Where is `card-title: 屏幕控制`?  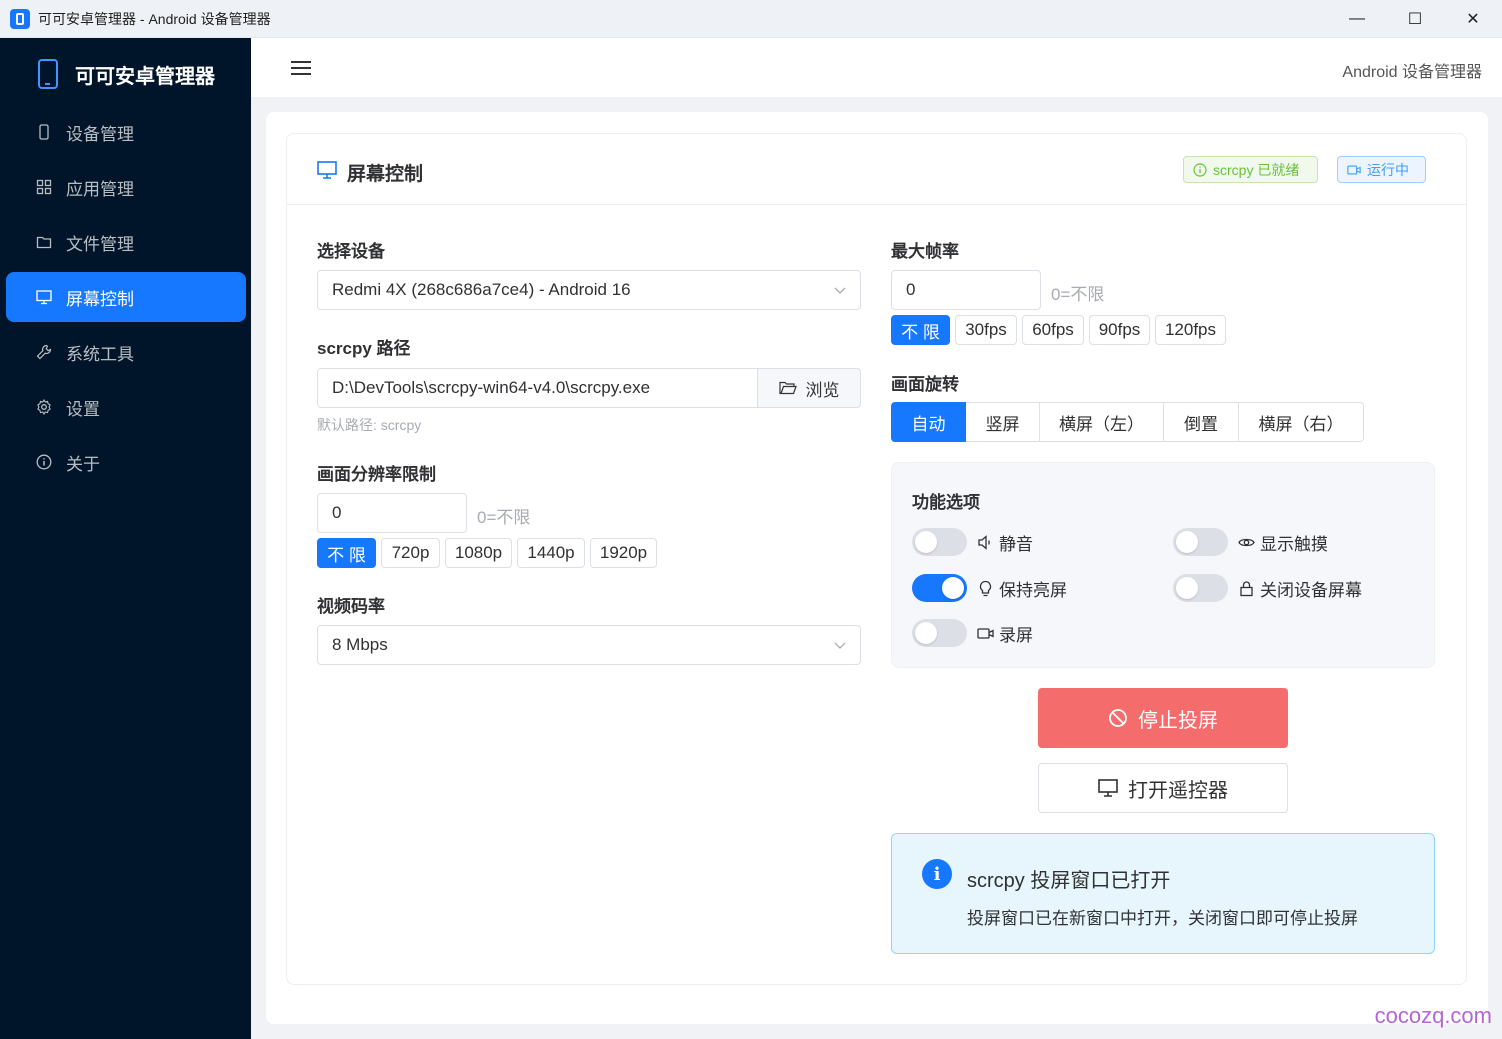
card-title: 屏幕控制 is located at coordinates (385, 174).